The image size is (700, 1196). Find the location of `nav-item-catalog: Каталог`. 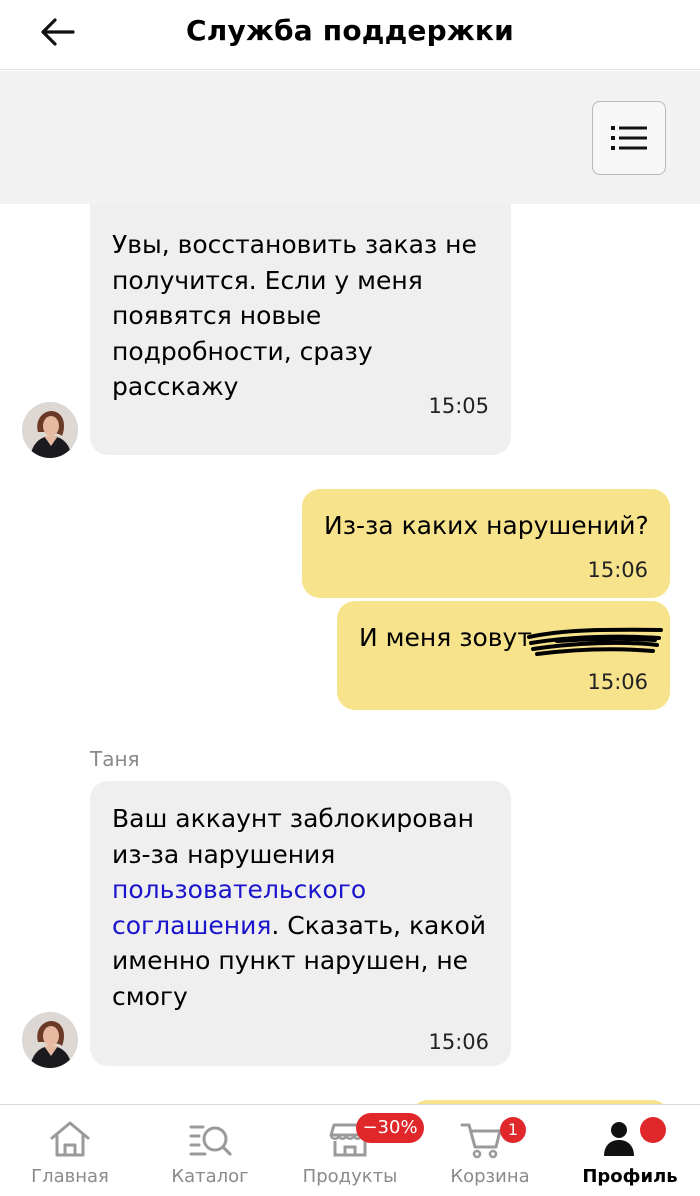

nav-item-catalog: Каталог is located at coordinates (210, 1150).